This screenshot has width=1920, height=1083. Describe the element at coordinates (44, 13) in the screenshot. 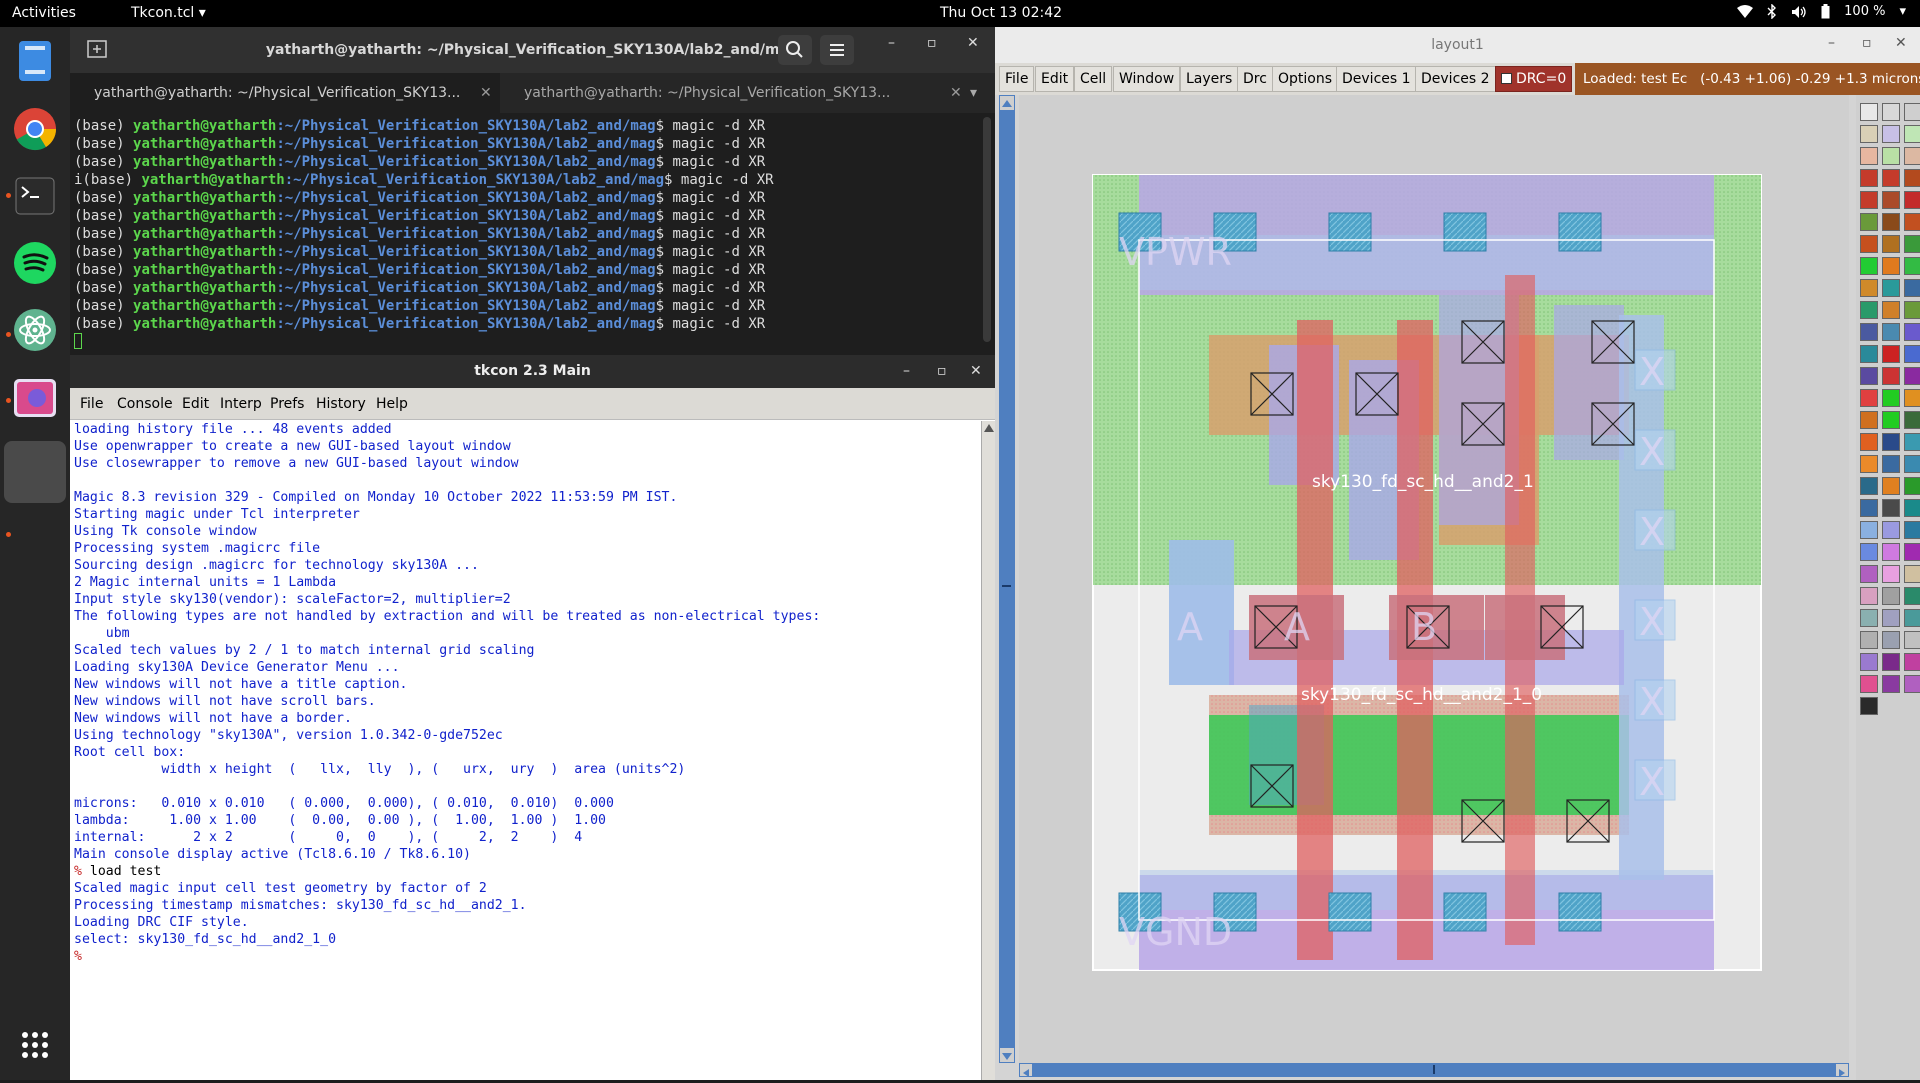

I see `activities-button: Activities` at that location.